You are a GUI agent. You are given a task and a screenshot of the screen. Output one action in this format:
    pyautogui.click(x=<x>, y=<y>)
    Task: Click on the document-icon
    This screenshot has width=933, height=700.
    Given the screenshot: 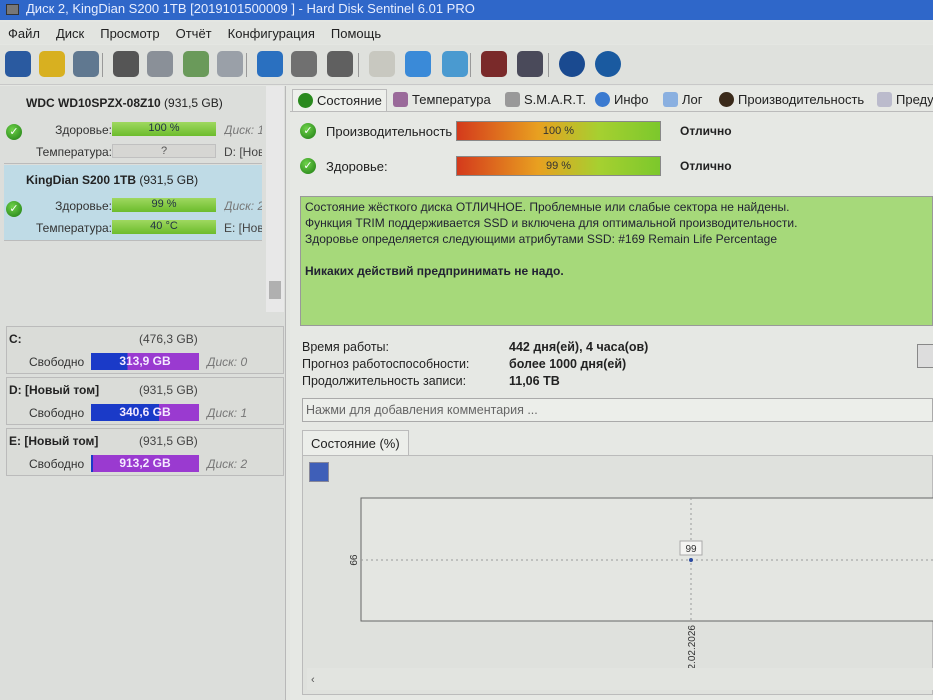 What is the action you would take?
    pyautogui.click(x=670, y=99)
    